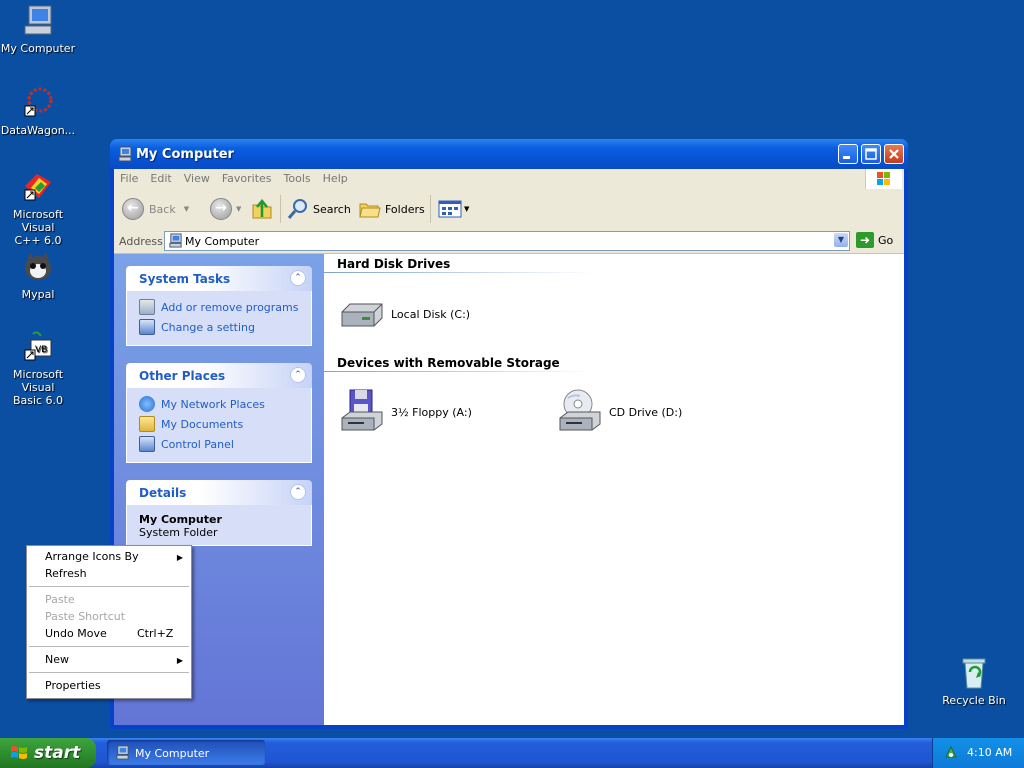 Image resolution: width=1024 pixels, height=768 pixels. I want to click on clock: 4:10 AM, so click(989, 752).